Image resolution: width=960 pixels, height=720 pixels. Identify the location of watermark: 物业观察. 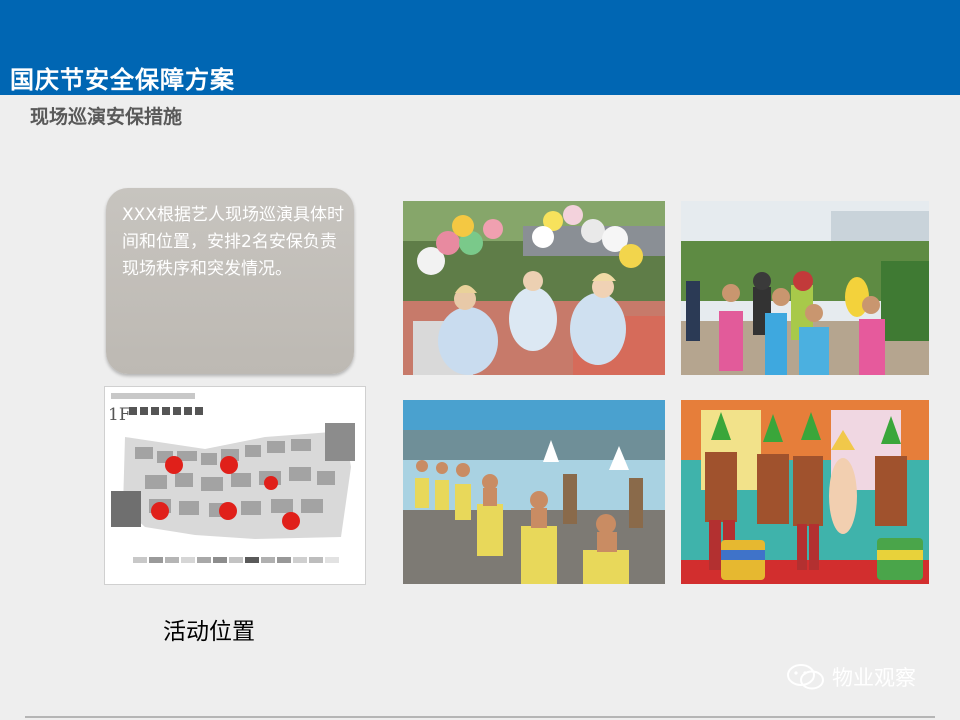
(851, 677).